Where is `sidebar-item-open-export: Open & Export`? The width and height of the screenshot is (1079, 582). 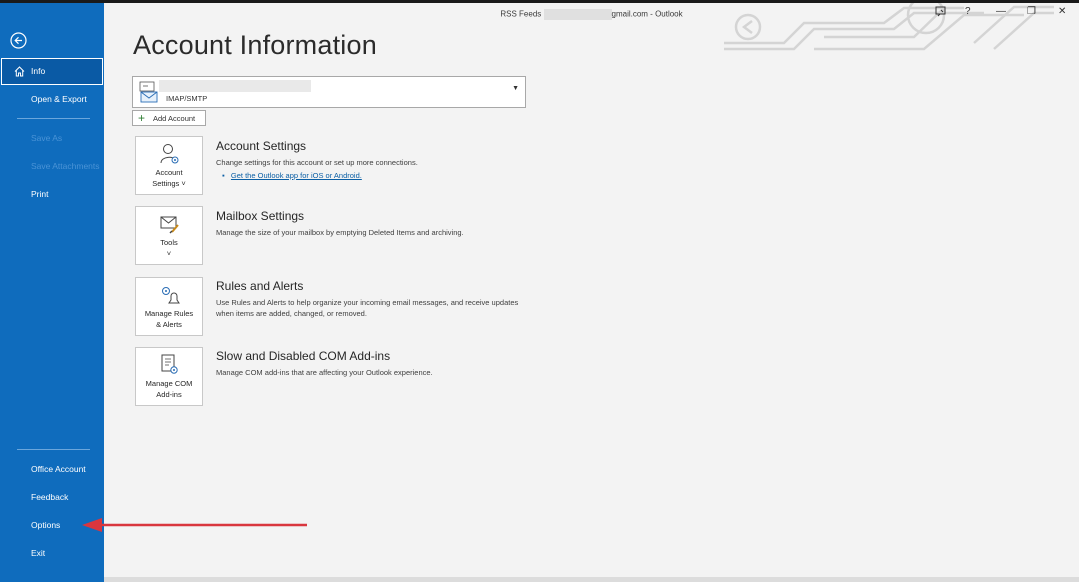 sidebar-item-open-export: Open & Export is located at coordinates (52, 99).